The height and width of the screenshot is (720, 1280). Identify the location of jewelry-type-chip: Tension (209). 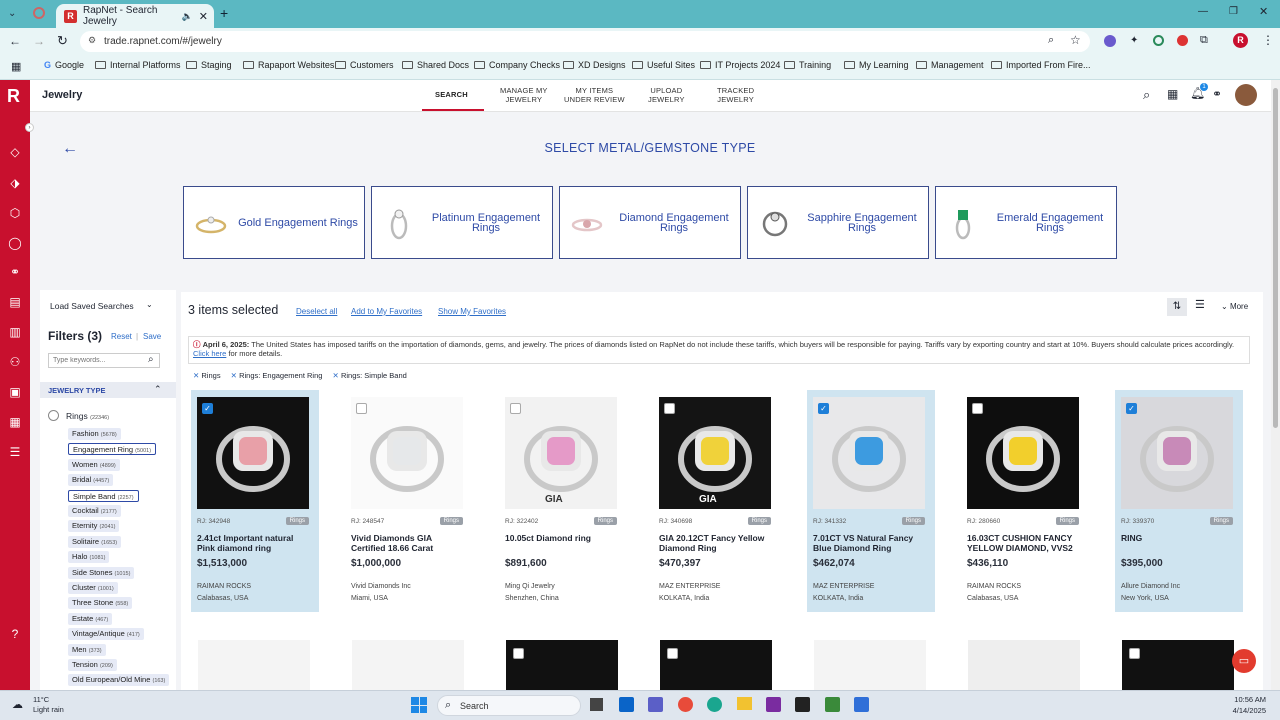
(92, 665).